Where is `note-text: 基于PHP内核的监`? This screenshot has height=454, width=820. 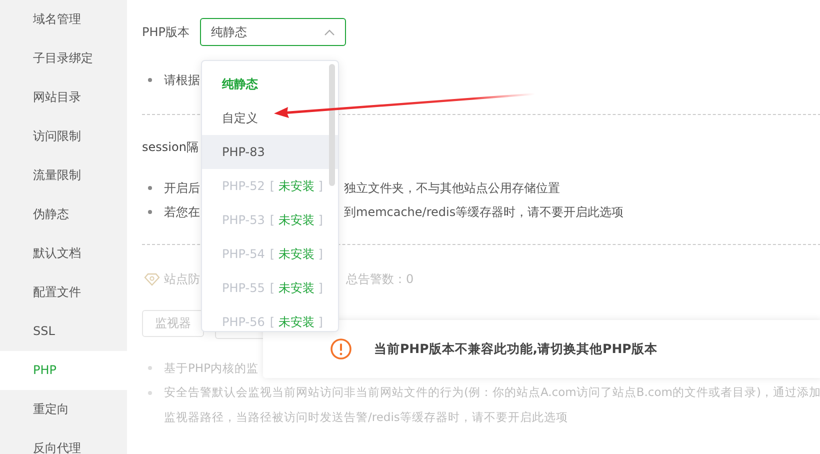 note-text: 基于PHP内核的监 is located at coordinates (211, 368).